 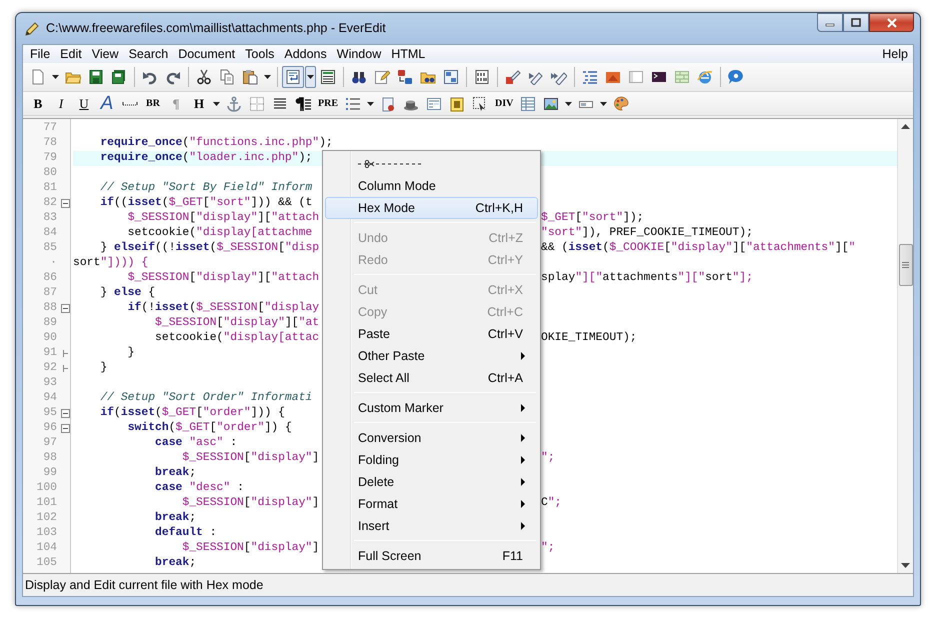 I want to click on minimize-button, so click(x=830, y=22).